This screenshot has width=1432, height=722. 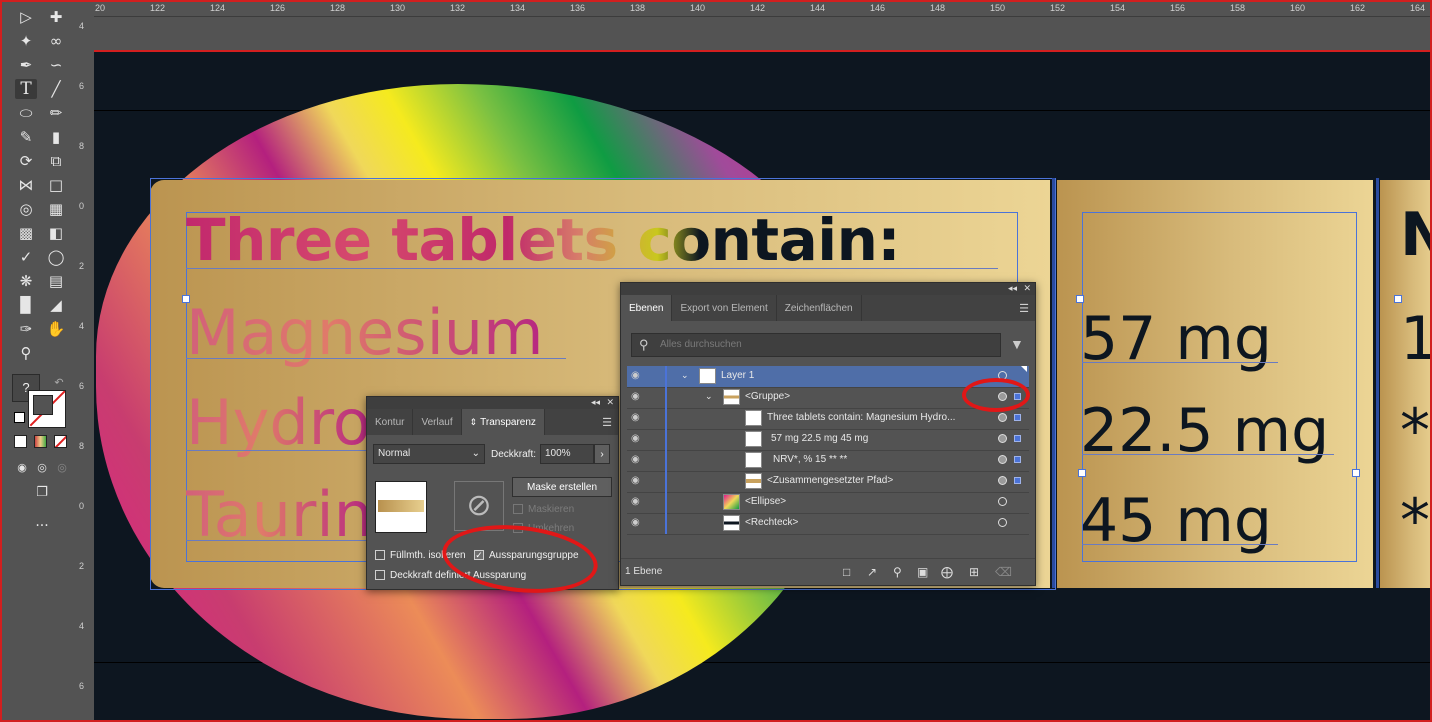 I want to click on new-sublayer-icon: ⨁, so click(x=947, y=572).